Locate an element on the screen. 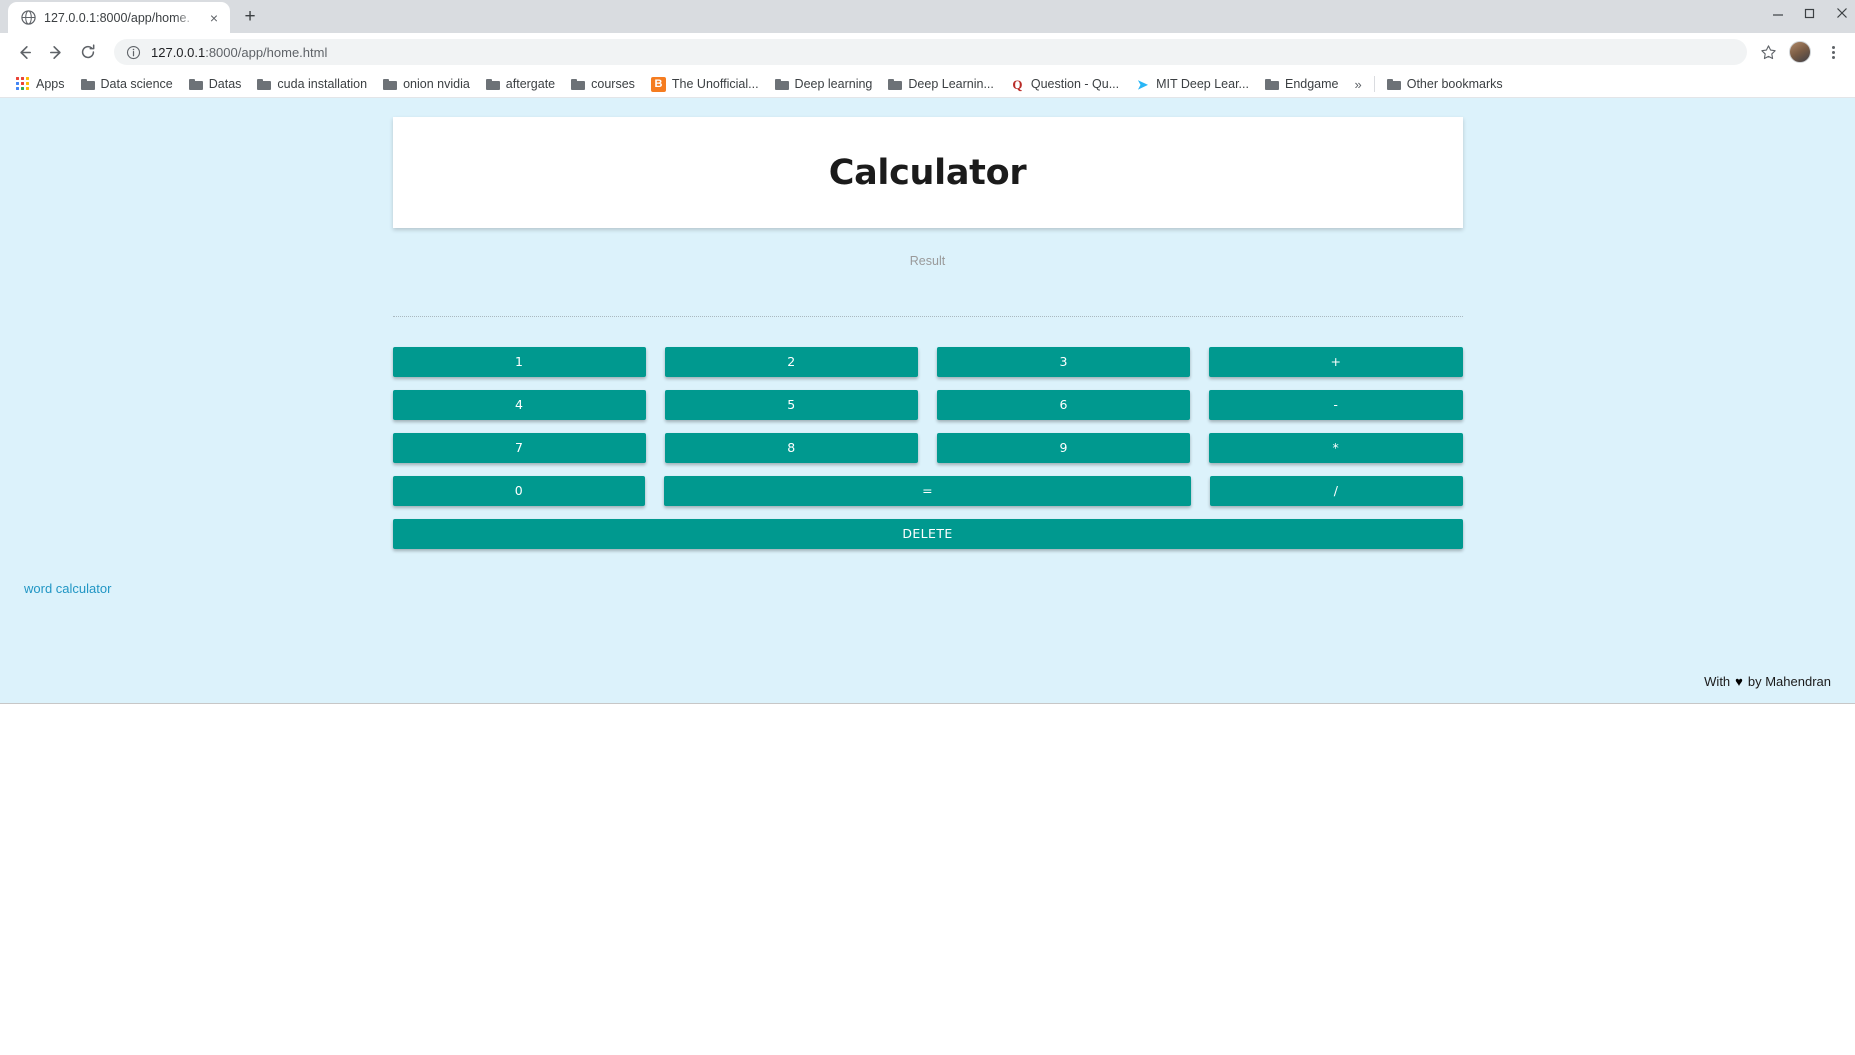 This screenshot has width=1855, height=1055. browser-menu-icon is located at coordinates (1833, 52).